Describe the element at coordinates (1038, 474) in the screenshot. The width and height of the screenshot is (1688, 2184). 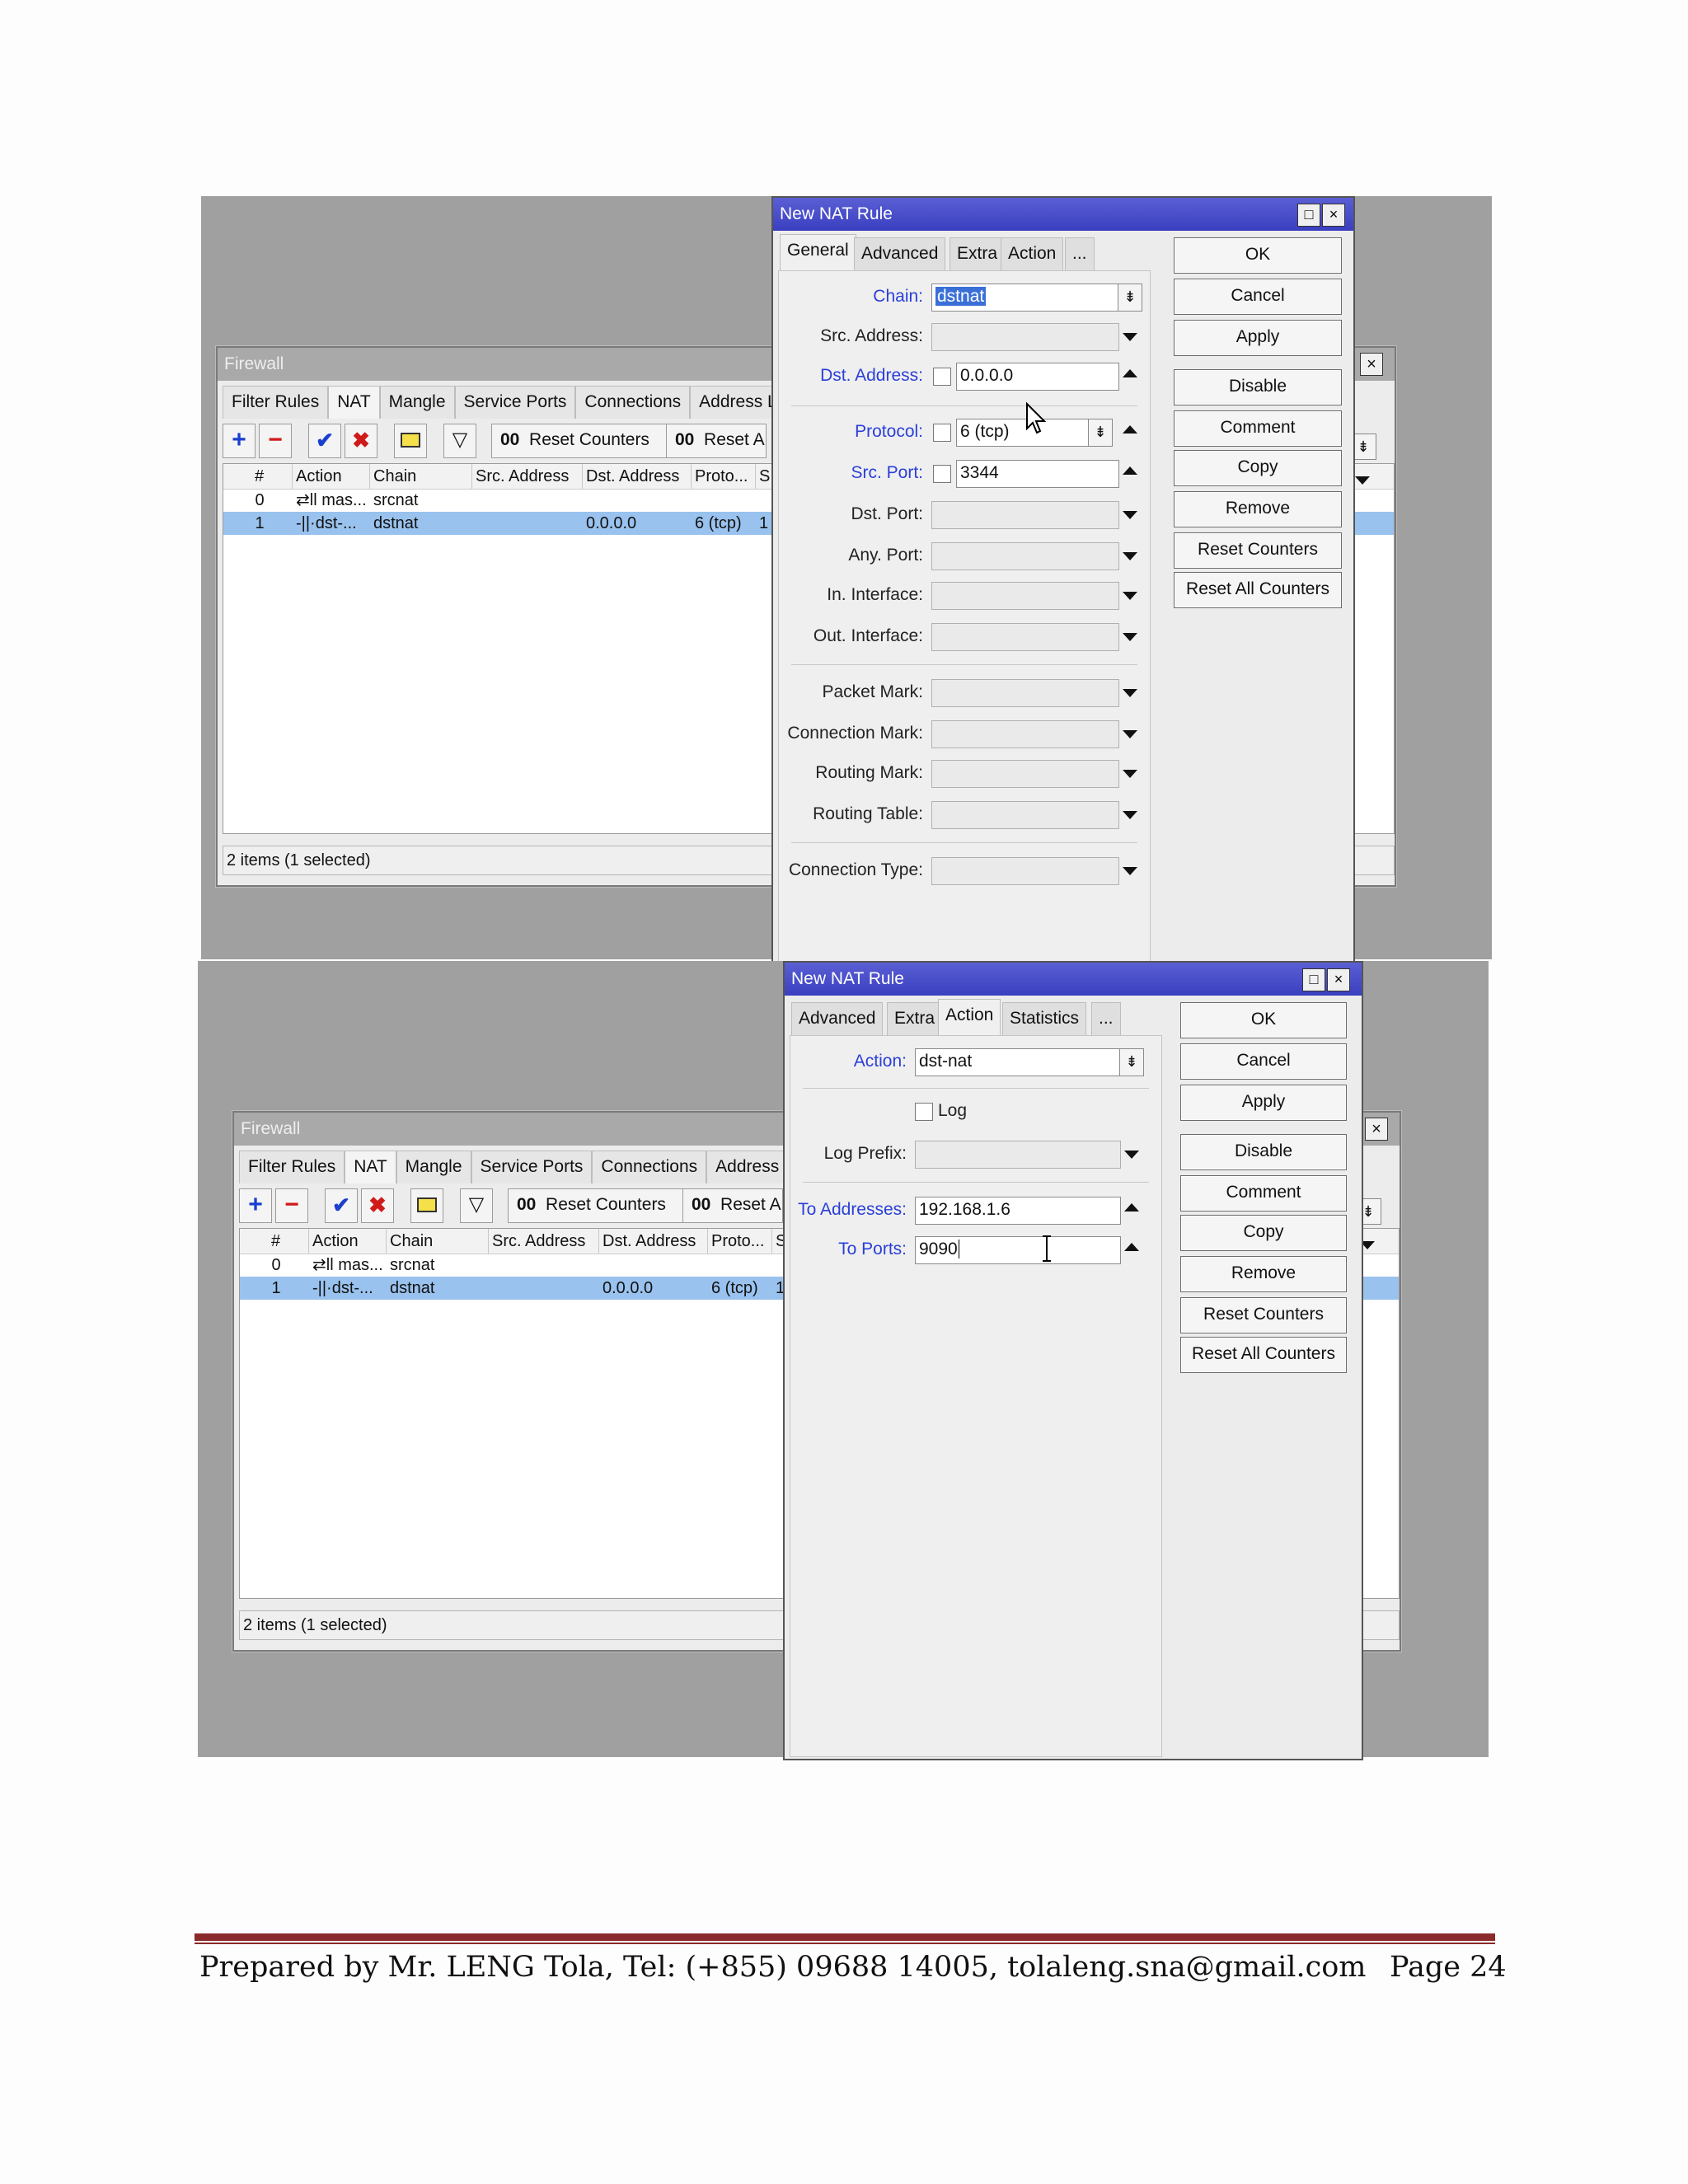
I see `src-port-field: 3344` at that location.